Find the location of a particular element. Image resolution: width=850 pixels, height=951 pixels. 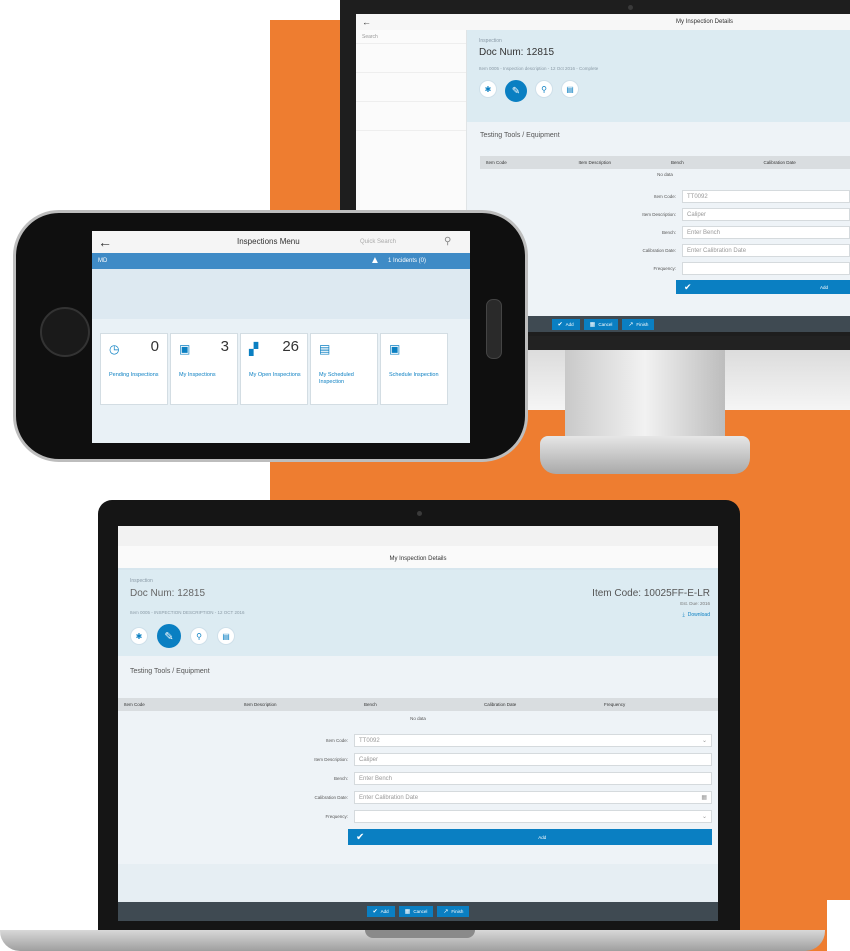

column-header: Frequency is located at coordinates (658, 704).